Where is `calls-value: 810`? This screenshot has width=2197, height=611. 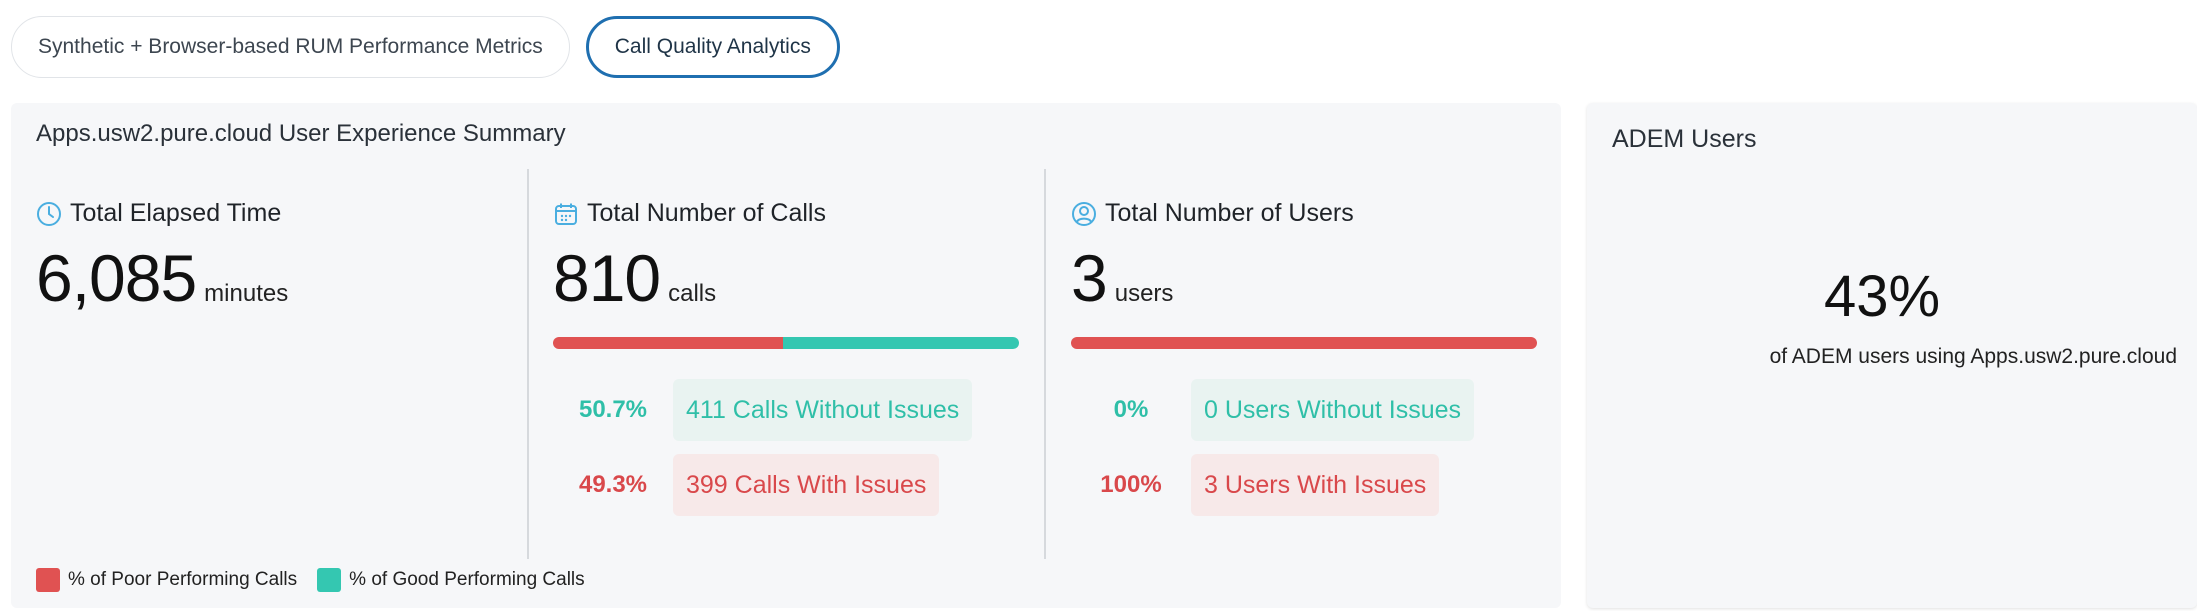
calls-value: 810 is located at coordinates (607, 278).